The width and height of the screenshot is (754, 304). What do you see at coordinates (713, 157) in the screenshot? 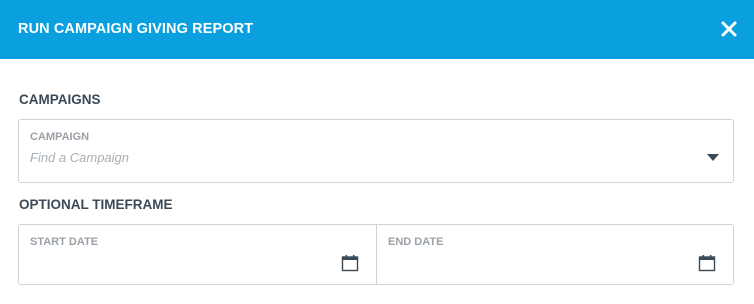
I see `chevron-down-icon` at bounding box center [713, 157].